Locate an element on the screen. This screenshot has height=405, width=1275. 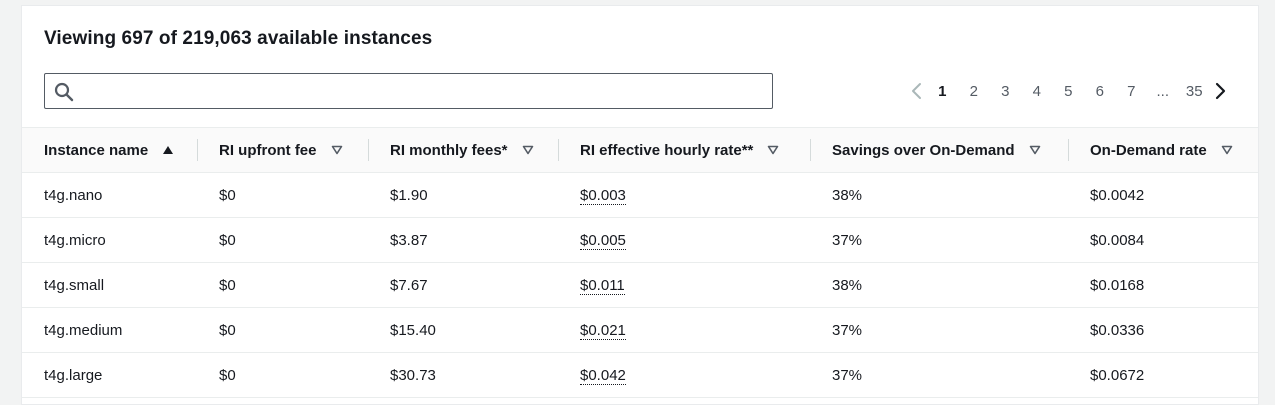
column-header-label: Savings over On-Demand is located at coordinates (923, 150).